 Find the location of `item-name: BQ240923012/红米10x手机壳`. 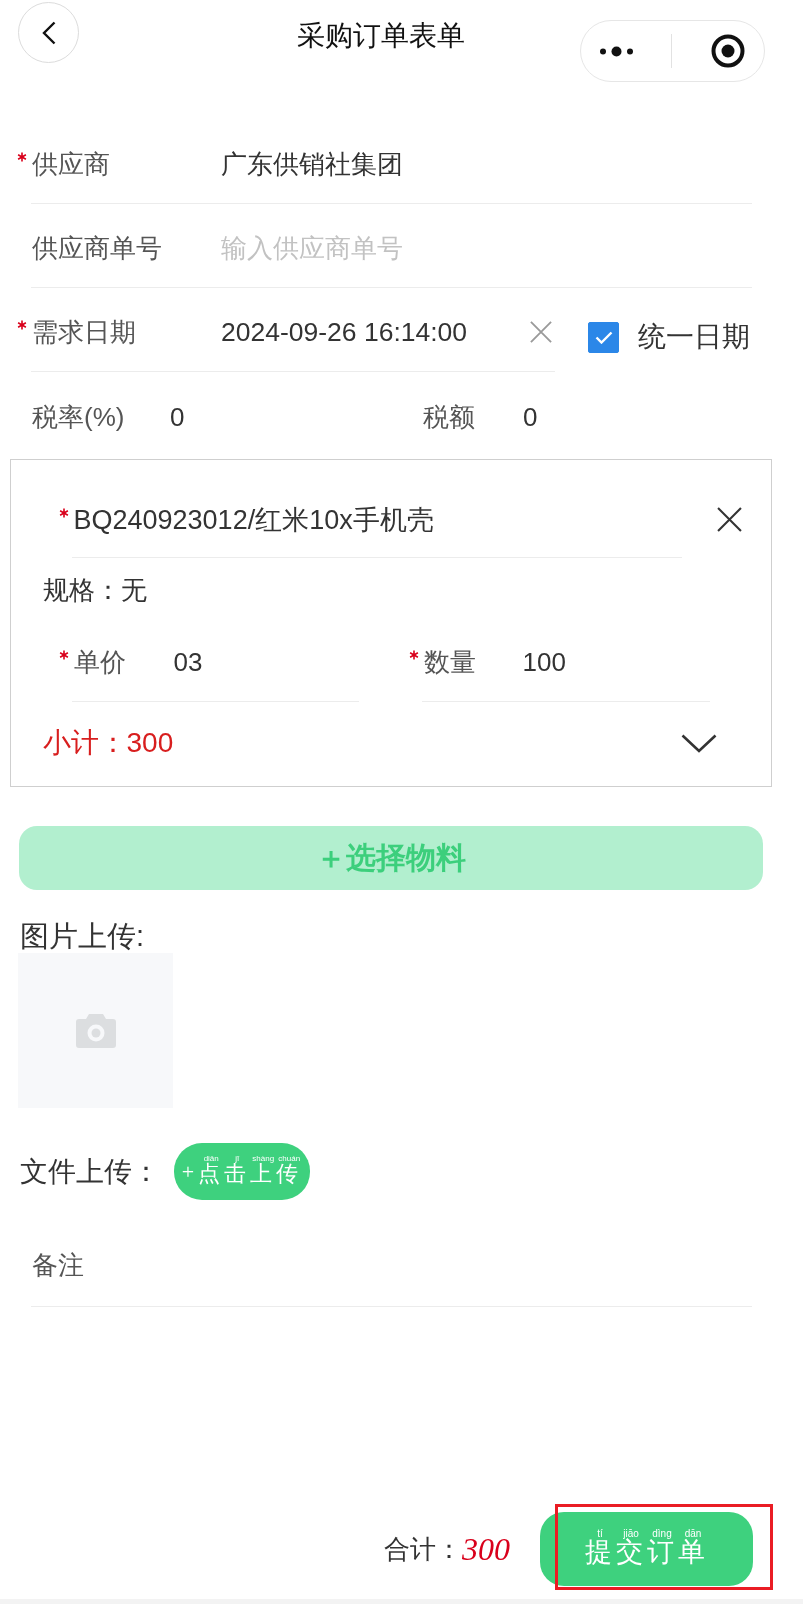

item-name: BQ240923012/红米10x手机壳 is located at coordinates (253, 520).